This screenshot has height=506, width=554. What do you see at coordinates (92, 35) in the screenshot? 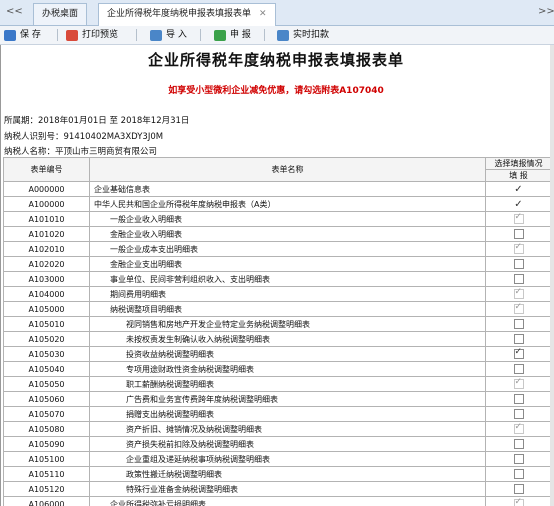
I see `print-preview-button: 打印预览` at bounding box center [92, 35].